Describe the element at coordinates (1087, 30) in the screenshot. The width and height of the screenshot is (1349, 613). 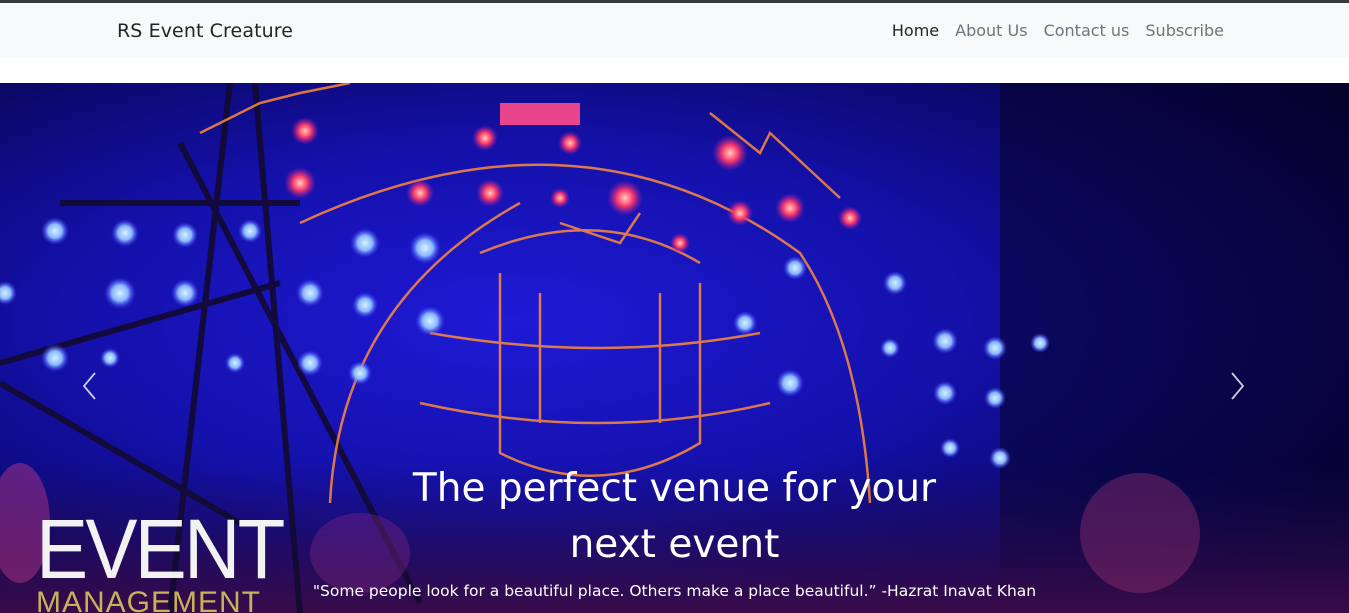
I see `nav-link-contact-us: Contact us` at that location.